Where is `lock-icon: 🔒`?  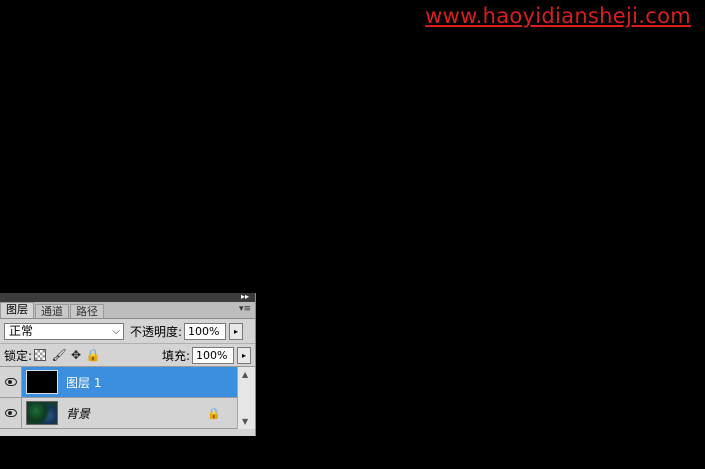
lock-icon: 🔒 is located at coordinates (93, 355).